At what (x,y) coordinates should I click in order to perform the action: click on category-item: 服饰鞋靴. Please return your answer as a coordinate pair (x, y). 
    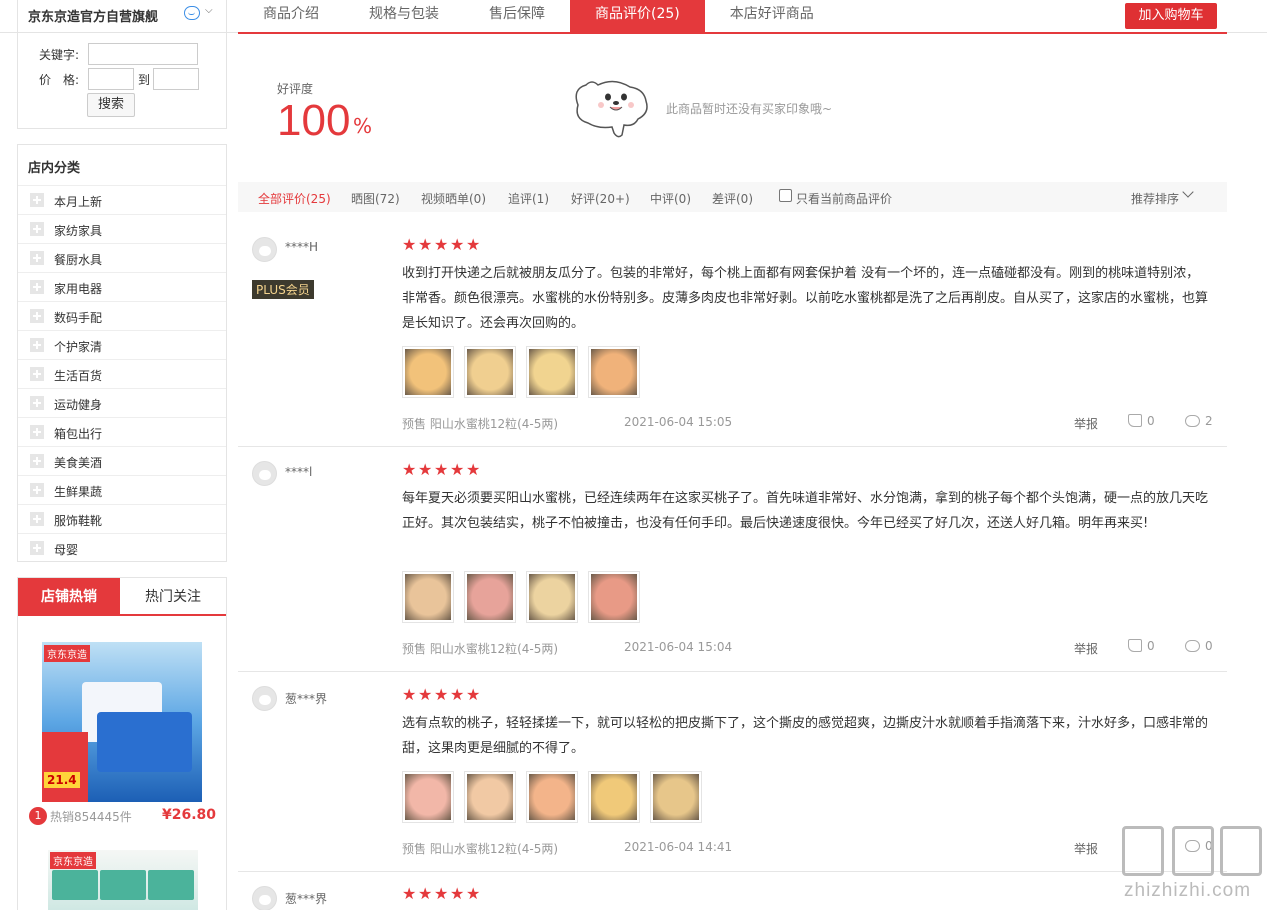
    Looking at the image, I should click on (122, 518).